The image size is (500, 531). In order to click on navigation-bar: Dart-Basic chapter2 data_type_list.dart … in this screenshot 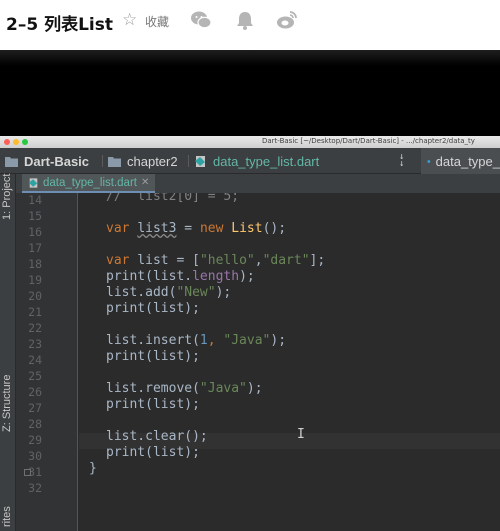, I will do `click(250, 161)`.